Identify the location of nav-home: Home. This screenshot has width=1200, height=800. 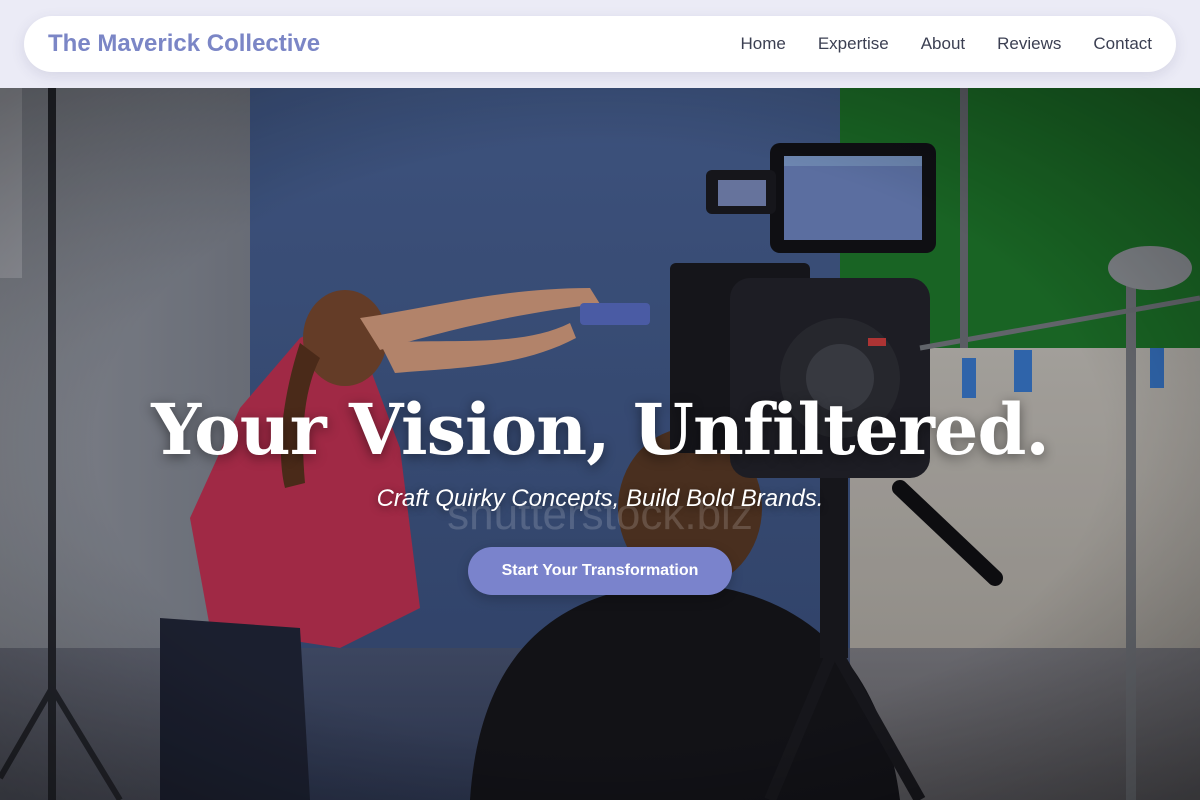
(762, 44).